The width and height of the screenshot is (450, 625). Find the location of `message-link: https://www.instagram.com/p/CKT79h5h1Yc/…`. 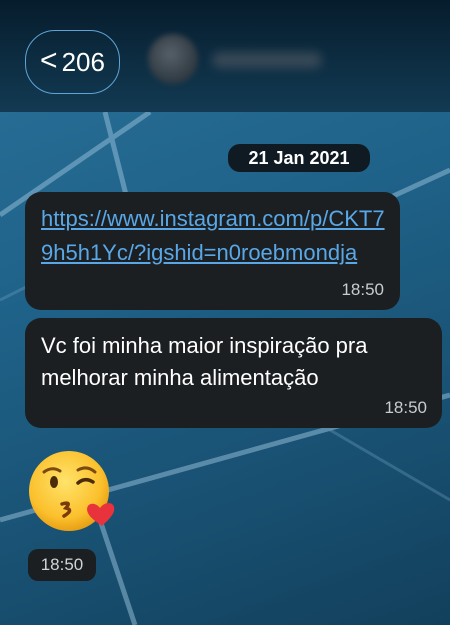

message-link: https://www.instagram.com/p/CKT79h5h1Yc/… is located at coordinates (213, 236).